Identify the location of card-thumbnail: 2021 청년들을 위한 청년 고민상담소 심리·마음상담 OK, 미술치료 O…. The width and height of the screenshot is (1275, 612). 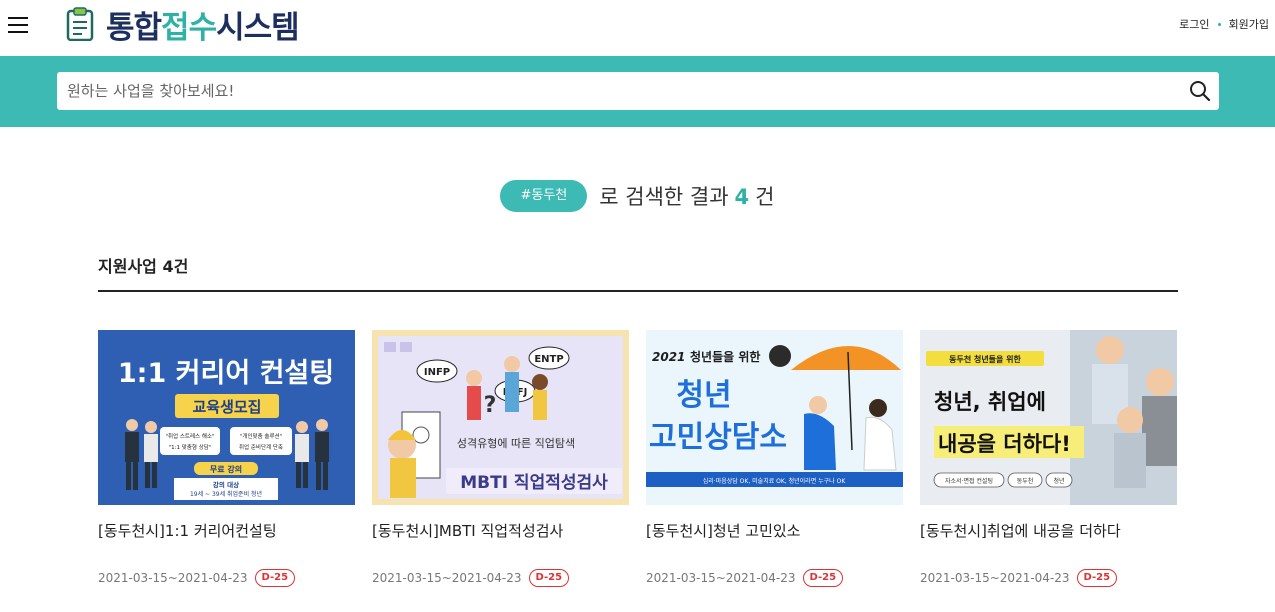
(774, 417).